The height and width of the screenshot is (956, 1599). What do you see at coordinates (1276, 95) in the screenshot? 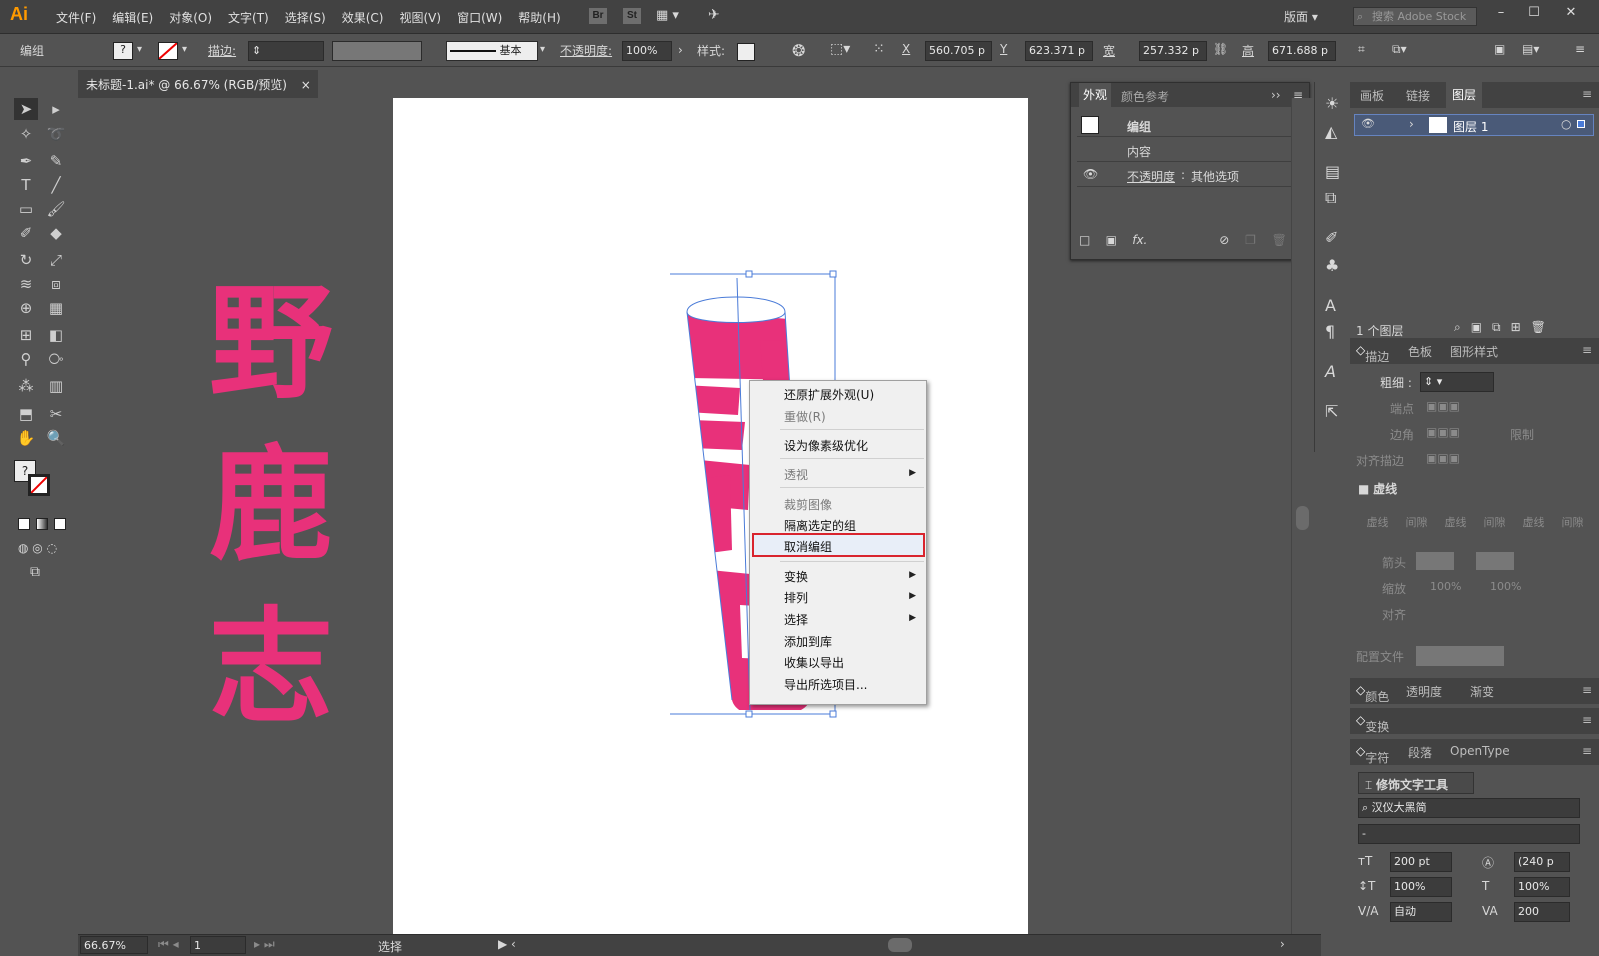
I see `collapse-icon: ››` at bounding box center [1276, 95].